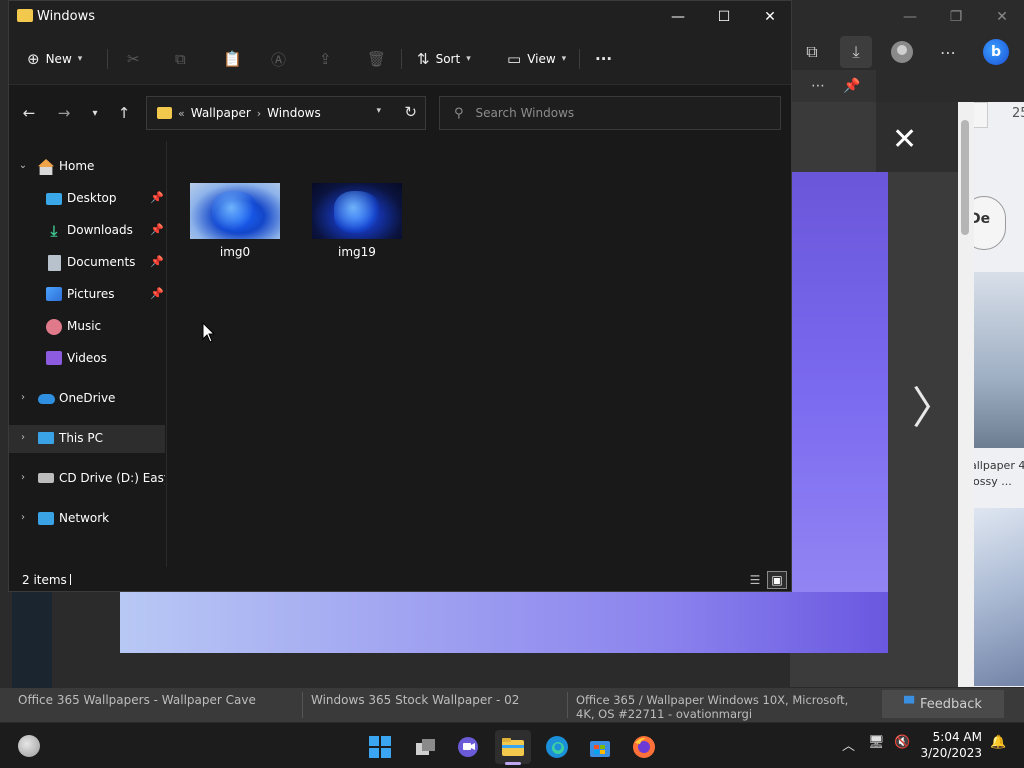  Describe the element at coordinates (87, 263) in the screenshot. I see `sidebar-item-documents: Documents 📌` at that location.